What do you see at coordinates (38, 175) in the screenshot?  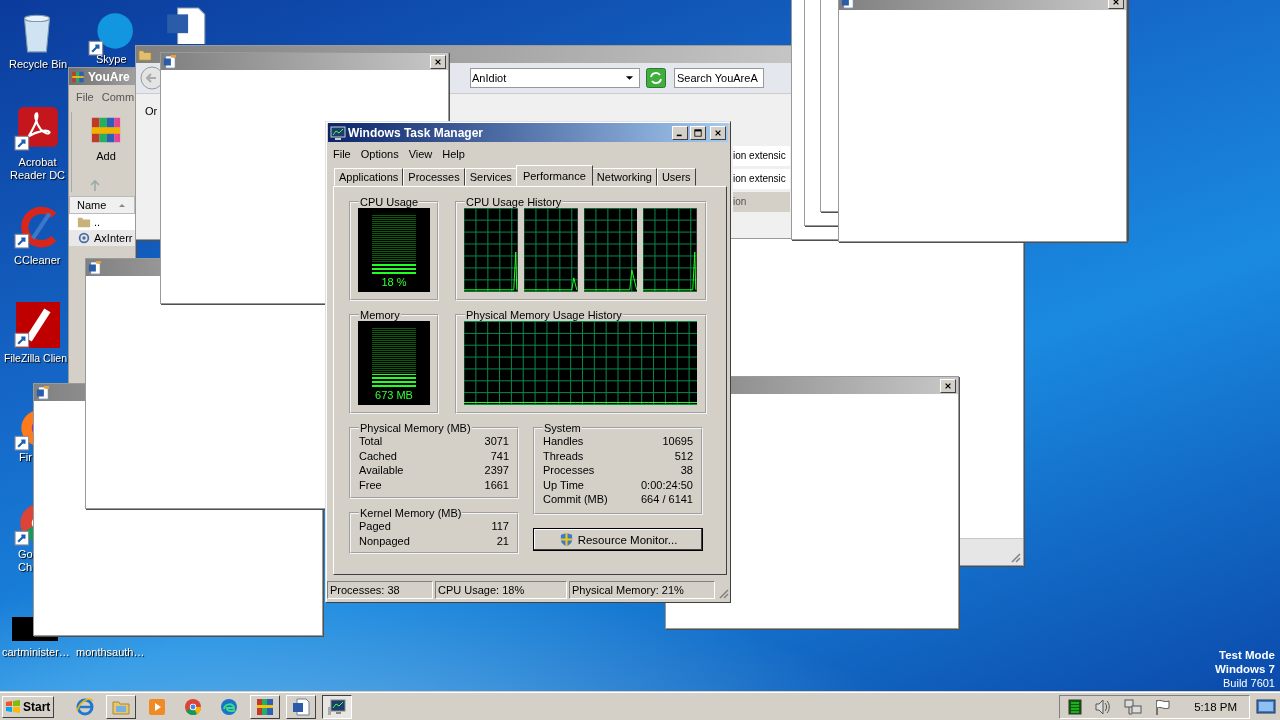 I see `icon-label: Reader DC` at bounding box center [38, 175].